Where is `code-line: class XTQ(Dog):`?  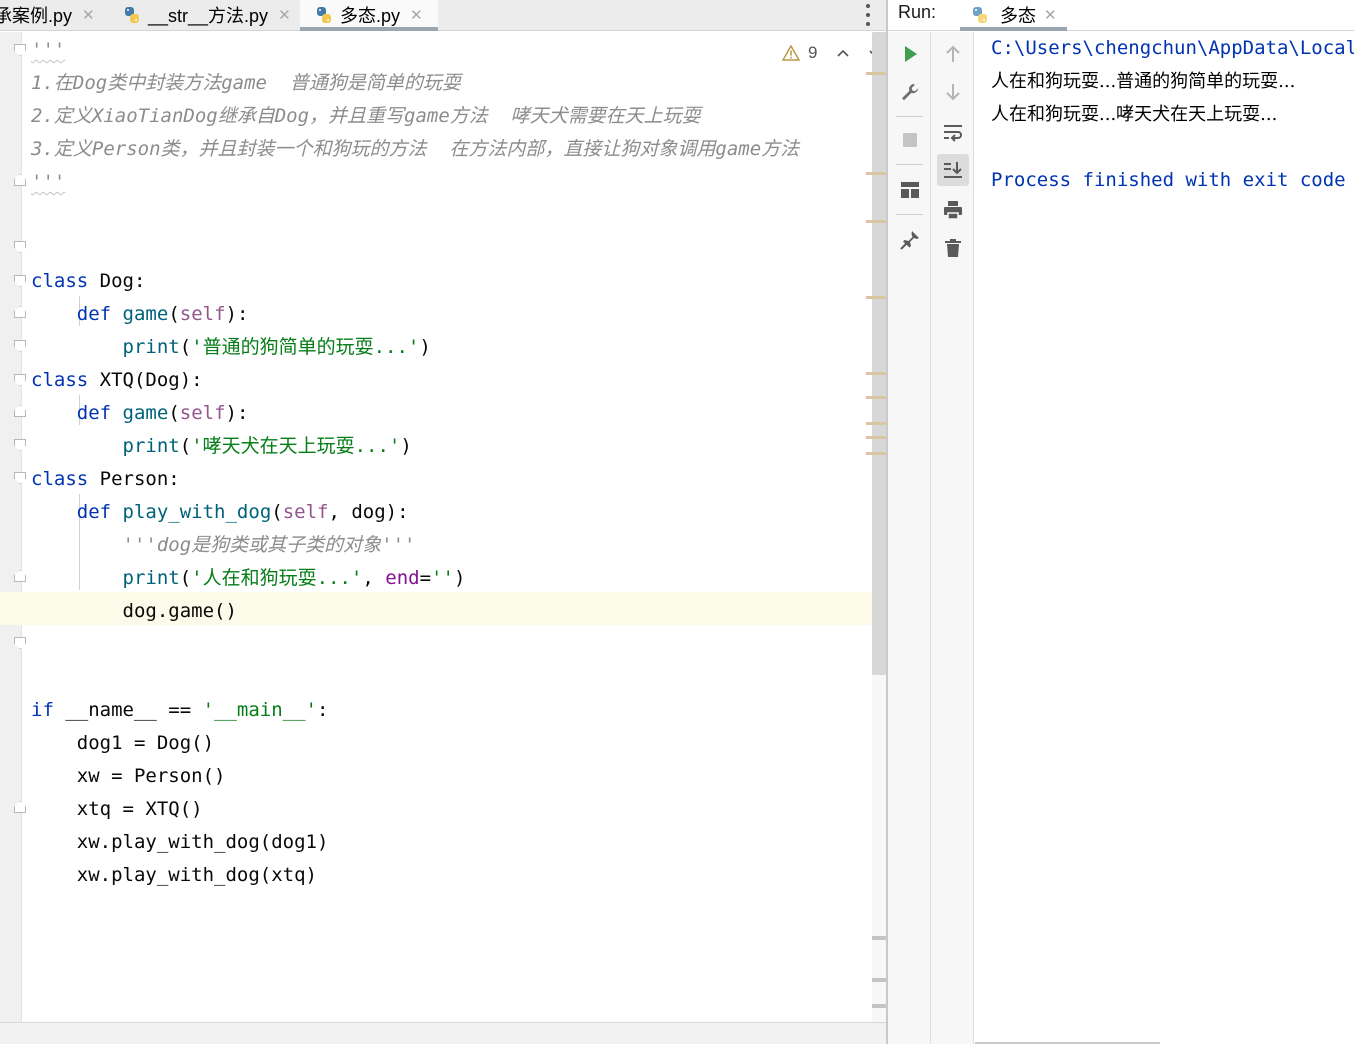
code-line: class XTQ(Dog): is located at coordinates (415, 380).